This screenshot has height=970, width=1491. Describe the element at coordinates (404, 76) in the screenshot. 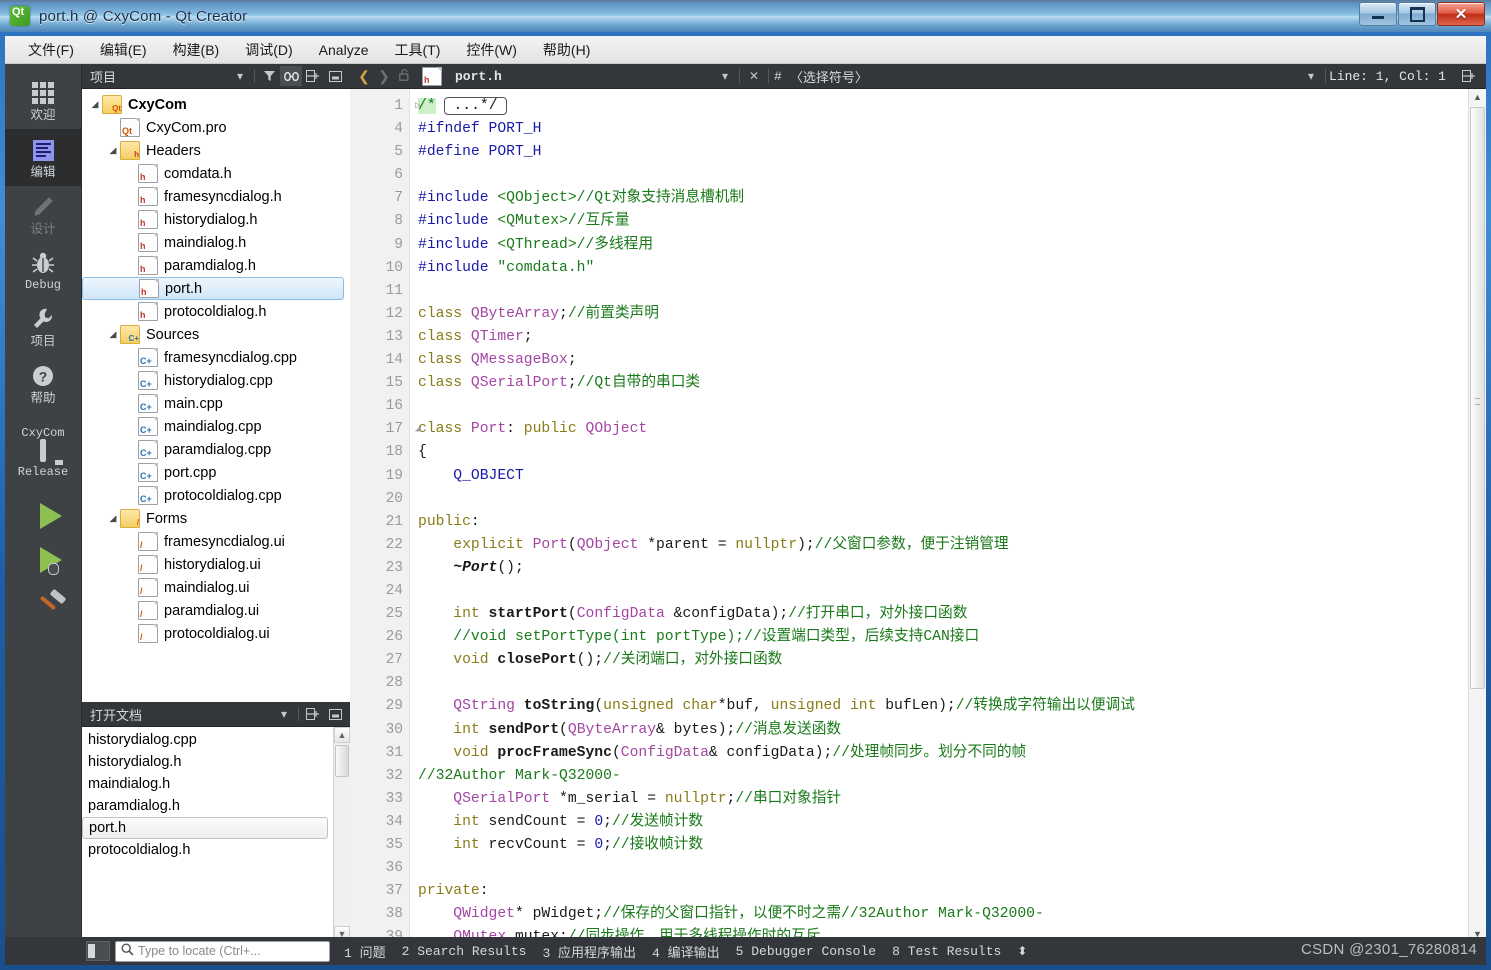

I see `unlocked-icon` at that location.